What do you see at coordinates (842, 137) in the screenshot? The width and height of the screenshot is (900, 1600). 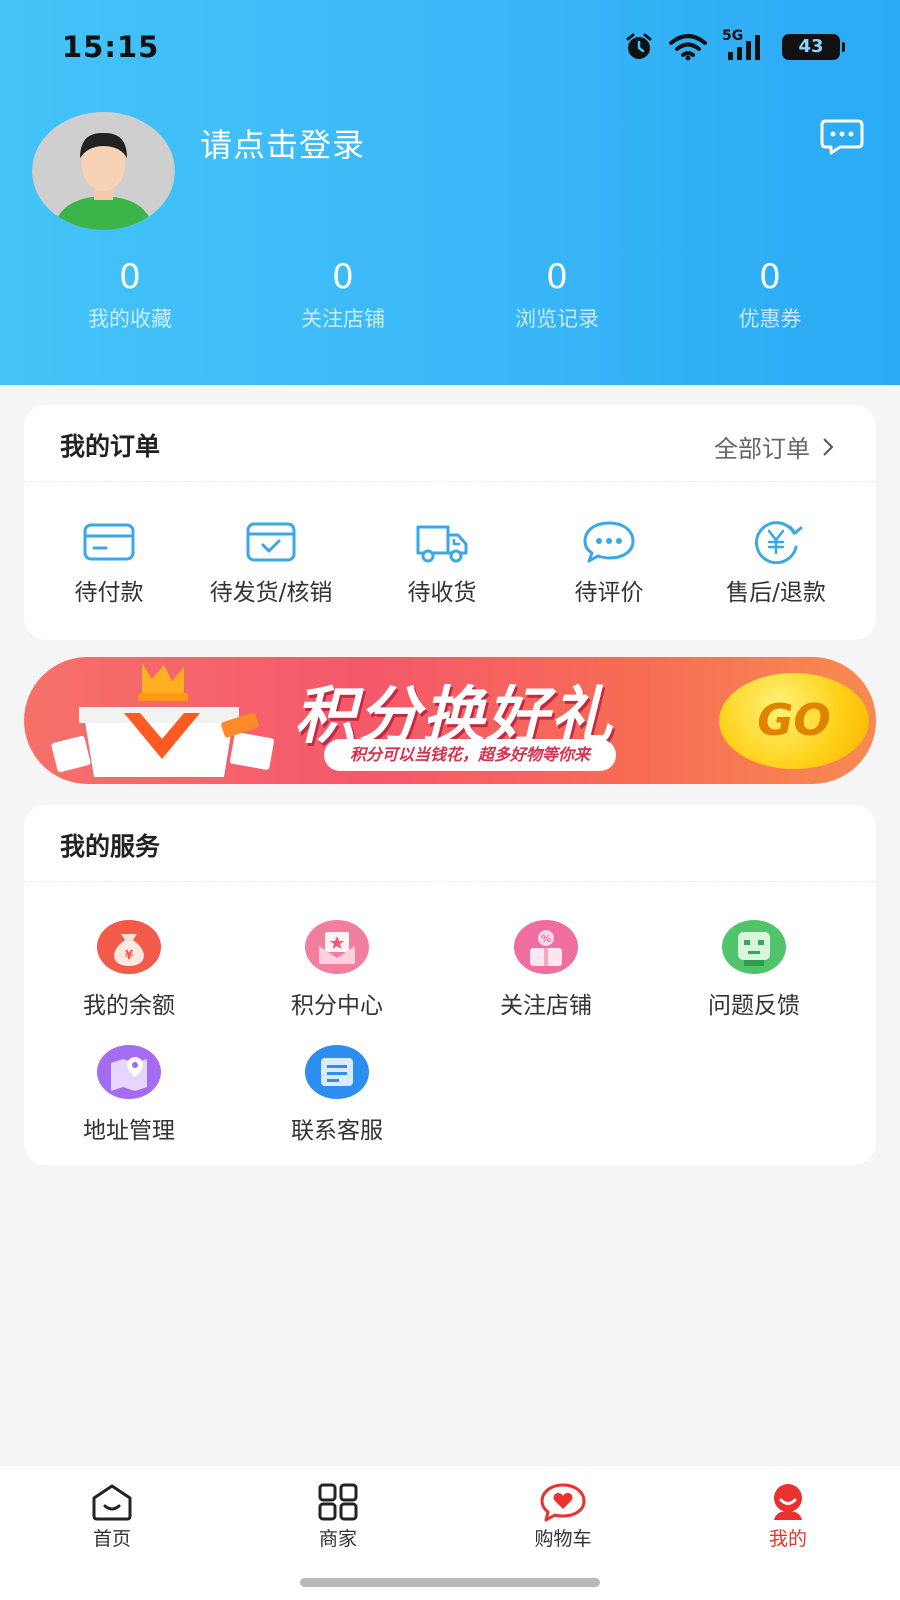 I see `message-icon` at bounding box center [842, 137].